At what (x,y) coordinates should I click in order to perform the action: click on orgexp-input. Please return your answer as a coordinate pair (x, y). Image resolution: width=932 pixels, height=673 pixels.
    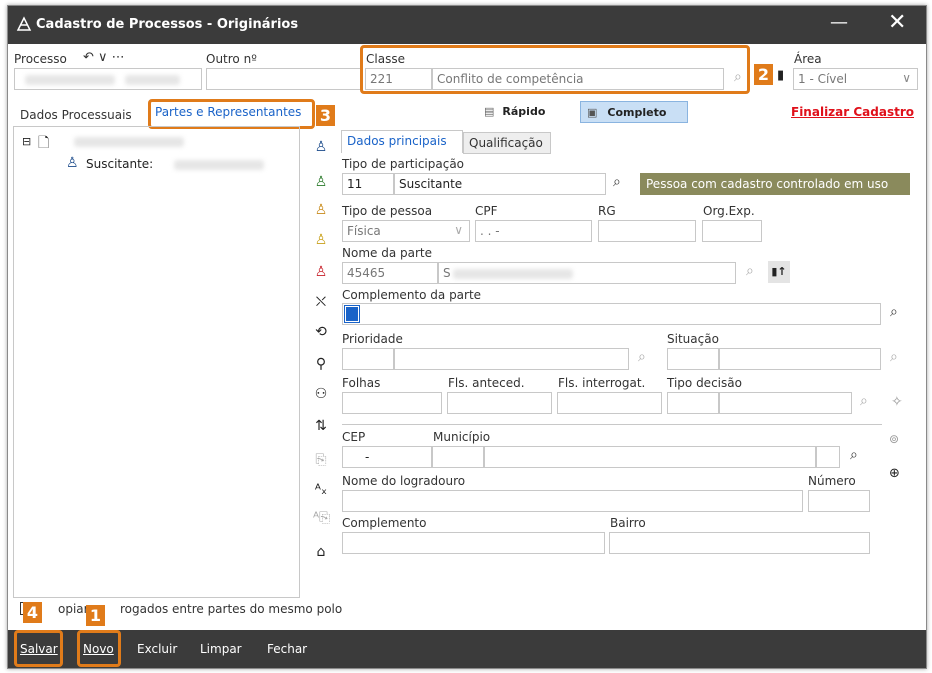
    Looking at the image, I should click on (732, 231).